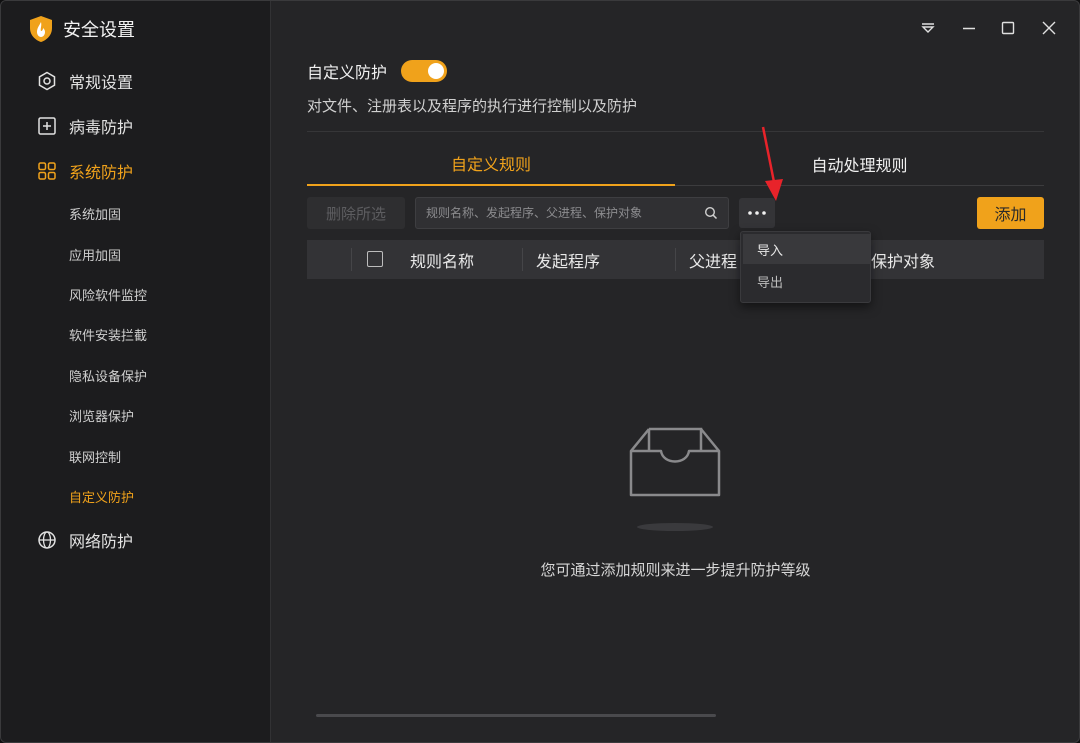 The width and height of the screenshot is (1080, 743). What do you see at coordinates (108, 334) in the screenshot?
I see `sidebar-subitem-install-block: 软件安装拦截` at bounding box center [108, 334].